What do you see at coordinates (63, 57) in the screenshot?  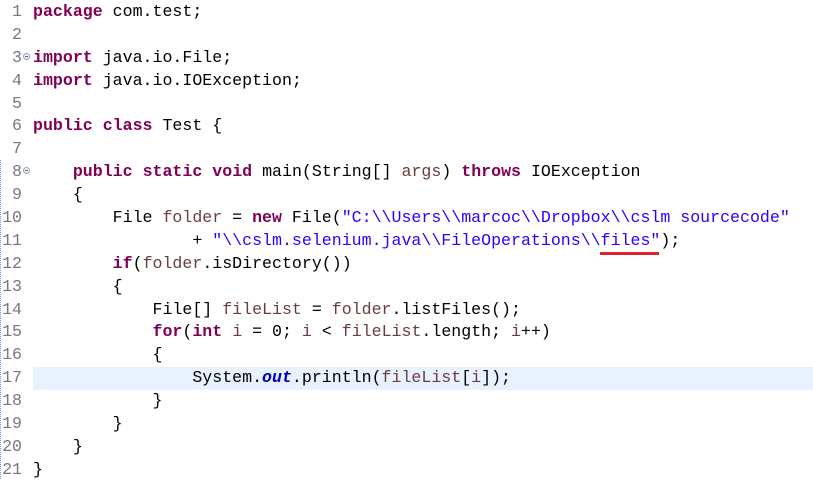 I see `token-kw: import` at bounding box center [63, 57].